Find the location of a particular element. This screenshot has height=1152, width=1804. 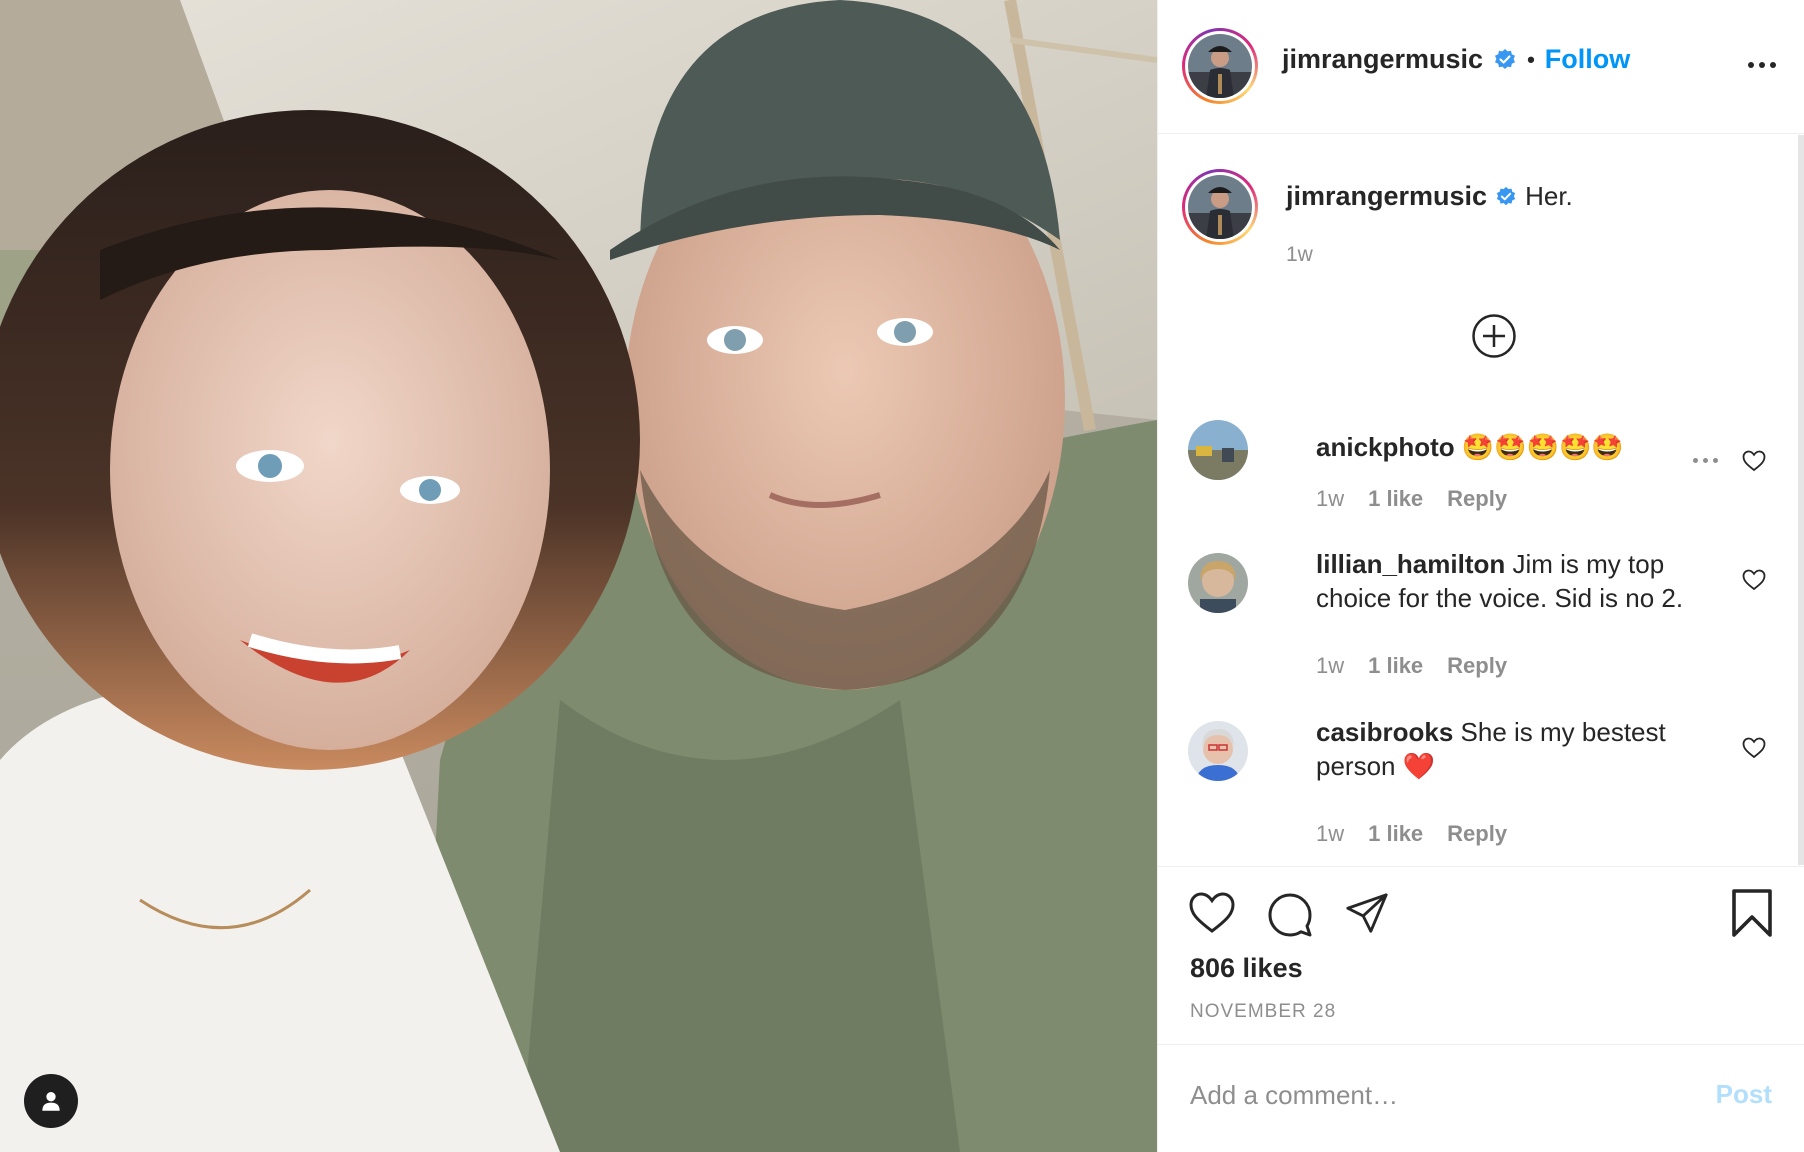

more-icon is located at coordinates (1762, 65).